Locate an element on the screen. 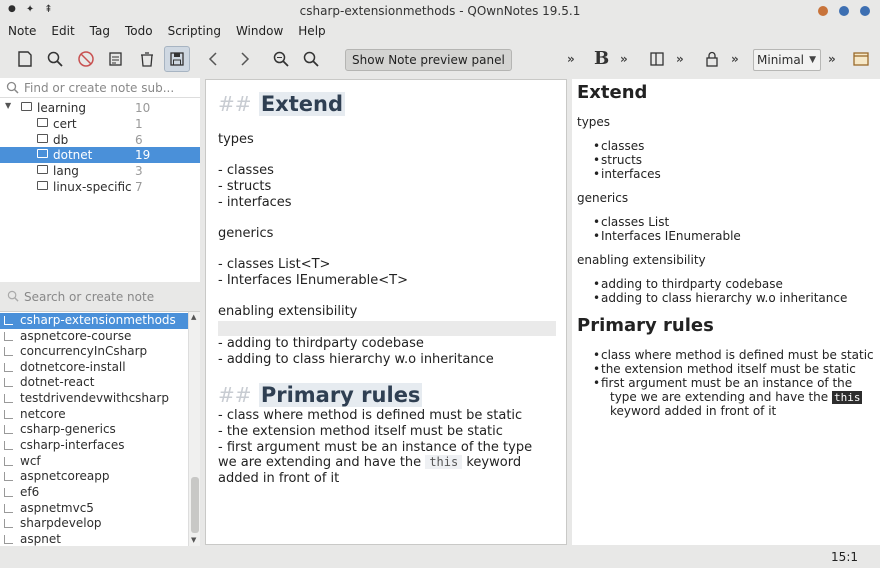 The image size is (880, 568). folder-name: lang is located at coordinates (66, 171).